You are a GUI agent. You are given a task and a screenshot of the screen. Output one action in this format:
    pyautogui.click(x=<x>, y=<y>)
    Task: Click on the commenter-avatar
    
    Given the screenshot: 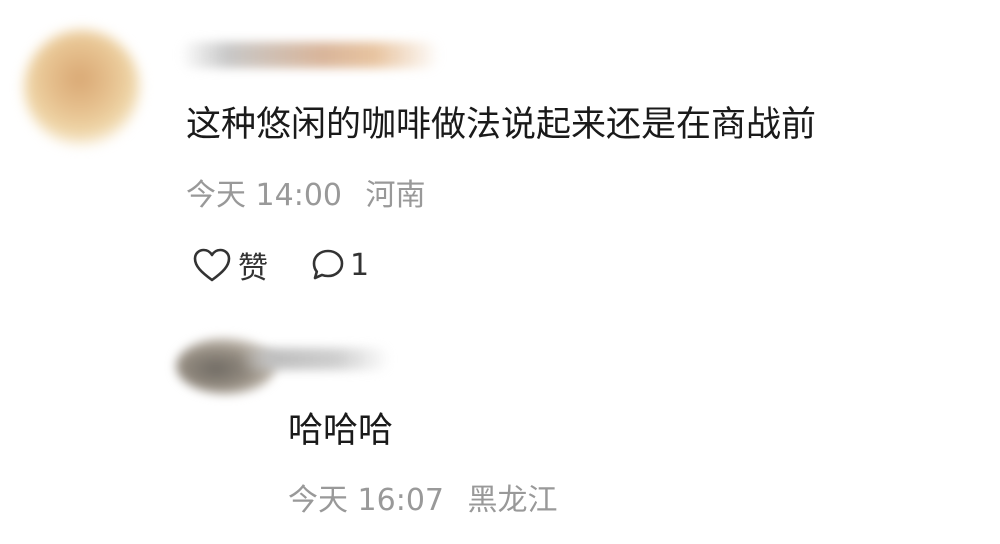 What is the action you would take?
    pyautogui.click(x=82, y=88)
    